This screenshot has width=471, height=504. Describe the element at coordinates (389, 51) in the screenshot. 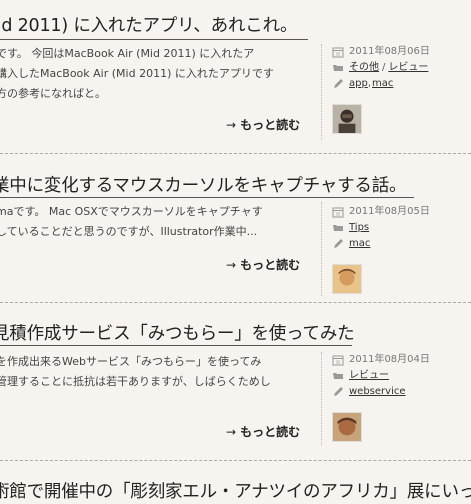

I see `post-date: 2011年08月06日` at that location.